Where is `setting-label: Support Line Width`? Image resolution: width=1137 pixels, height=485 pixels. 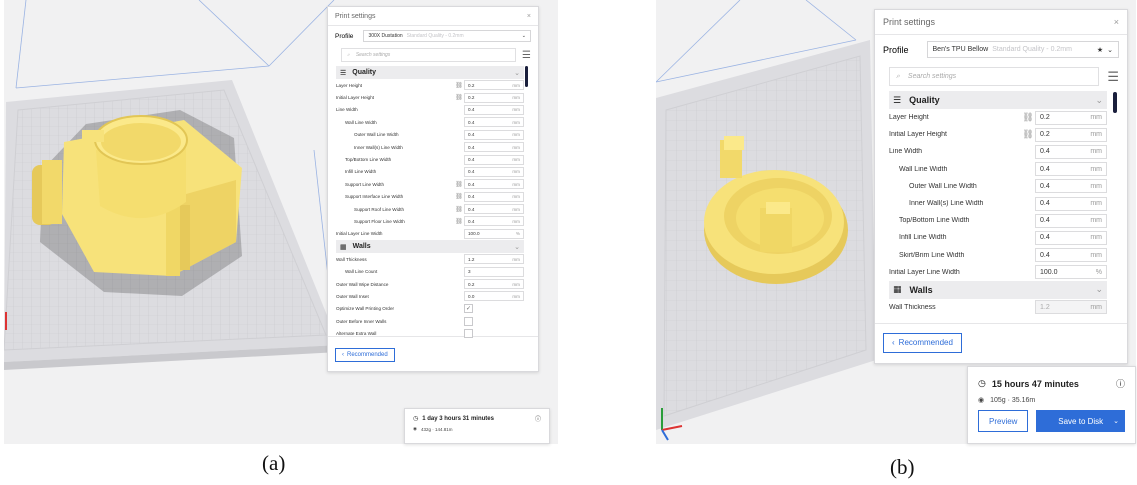 setting-label: Support Line Width is located at coordinates (365, 184).